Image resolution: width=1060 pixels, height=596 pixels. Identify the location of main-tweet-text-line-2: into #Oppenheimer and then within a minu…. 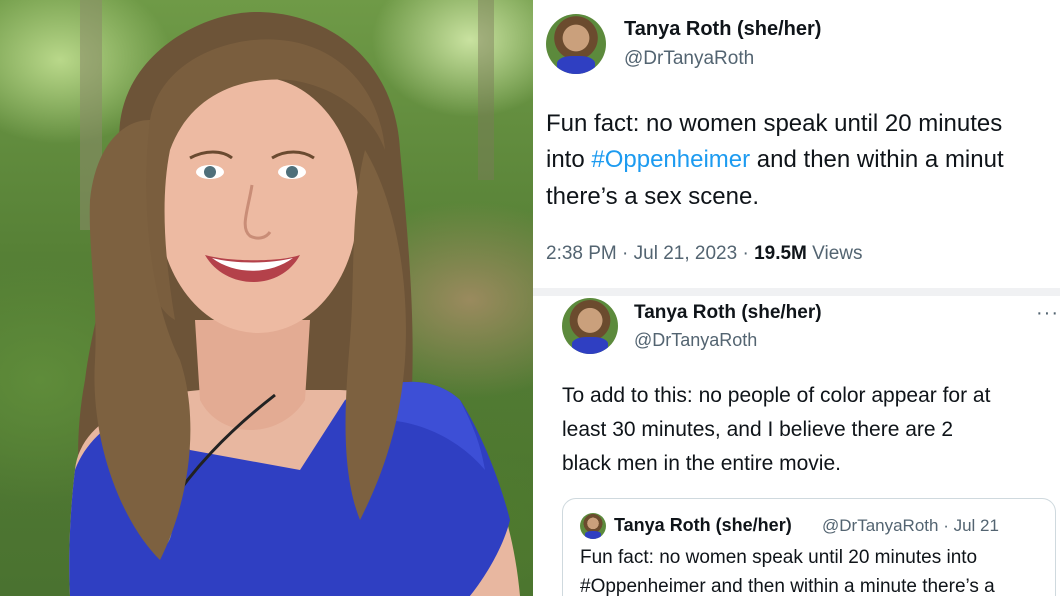
(775, 160).